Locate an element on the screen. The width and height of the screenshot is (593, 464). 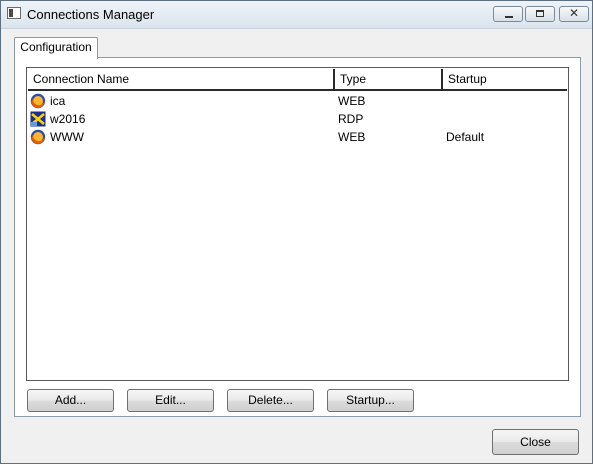
maximize-icon is located at coordinates (540, 13).